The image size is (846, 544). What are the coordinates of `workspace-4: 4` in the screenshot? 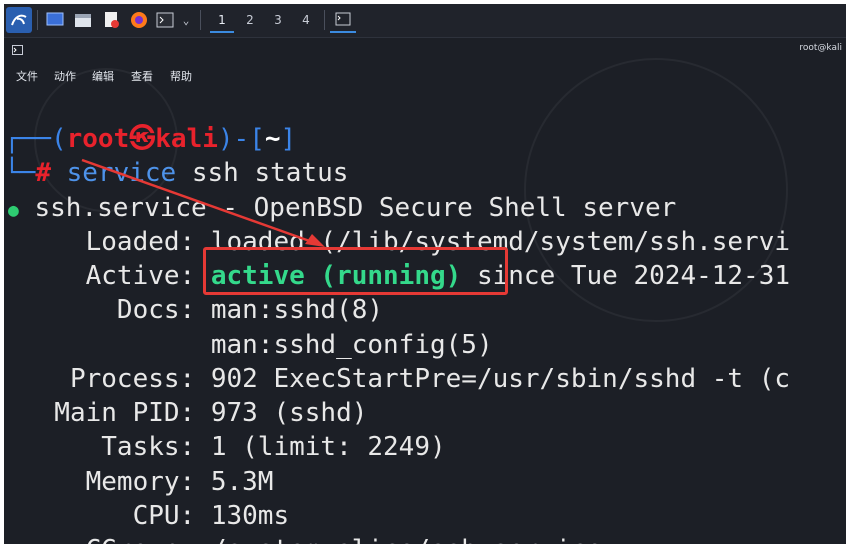 It's located at (306, 20).